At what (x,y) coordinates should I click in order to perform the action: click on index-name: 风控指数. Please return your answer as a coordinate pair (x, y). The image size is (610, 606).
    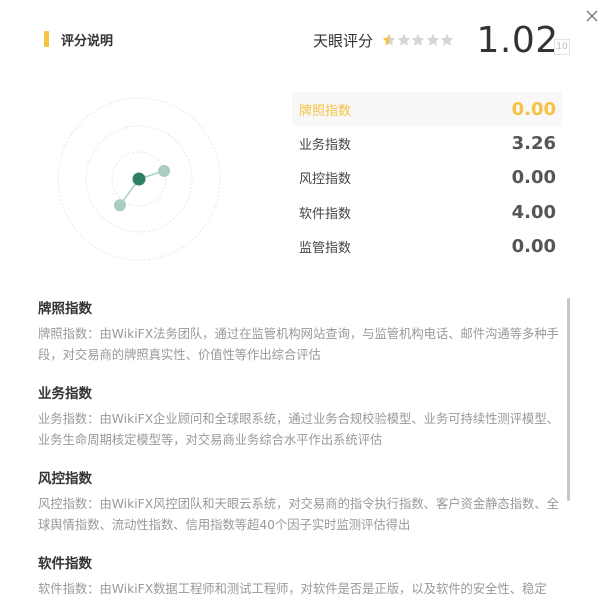
    Looking at the image, I should click on (325, 180).